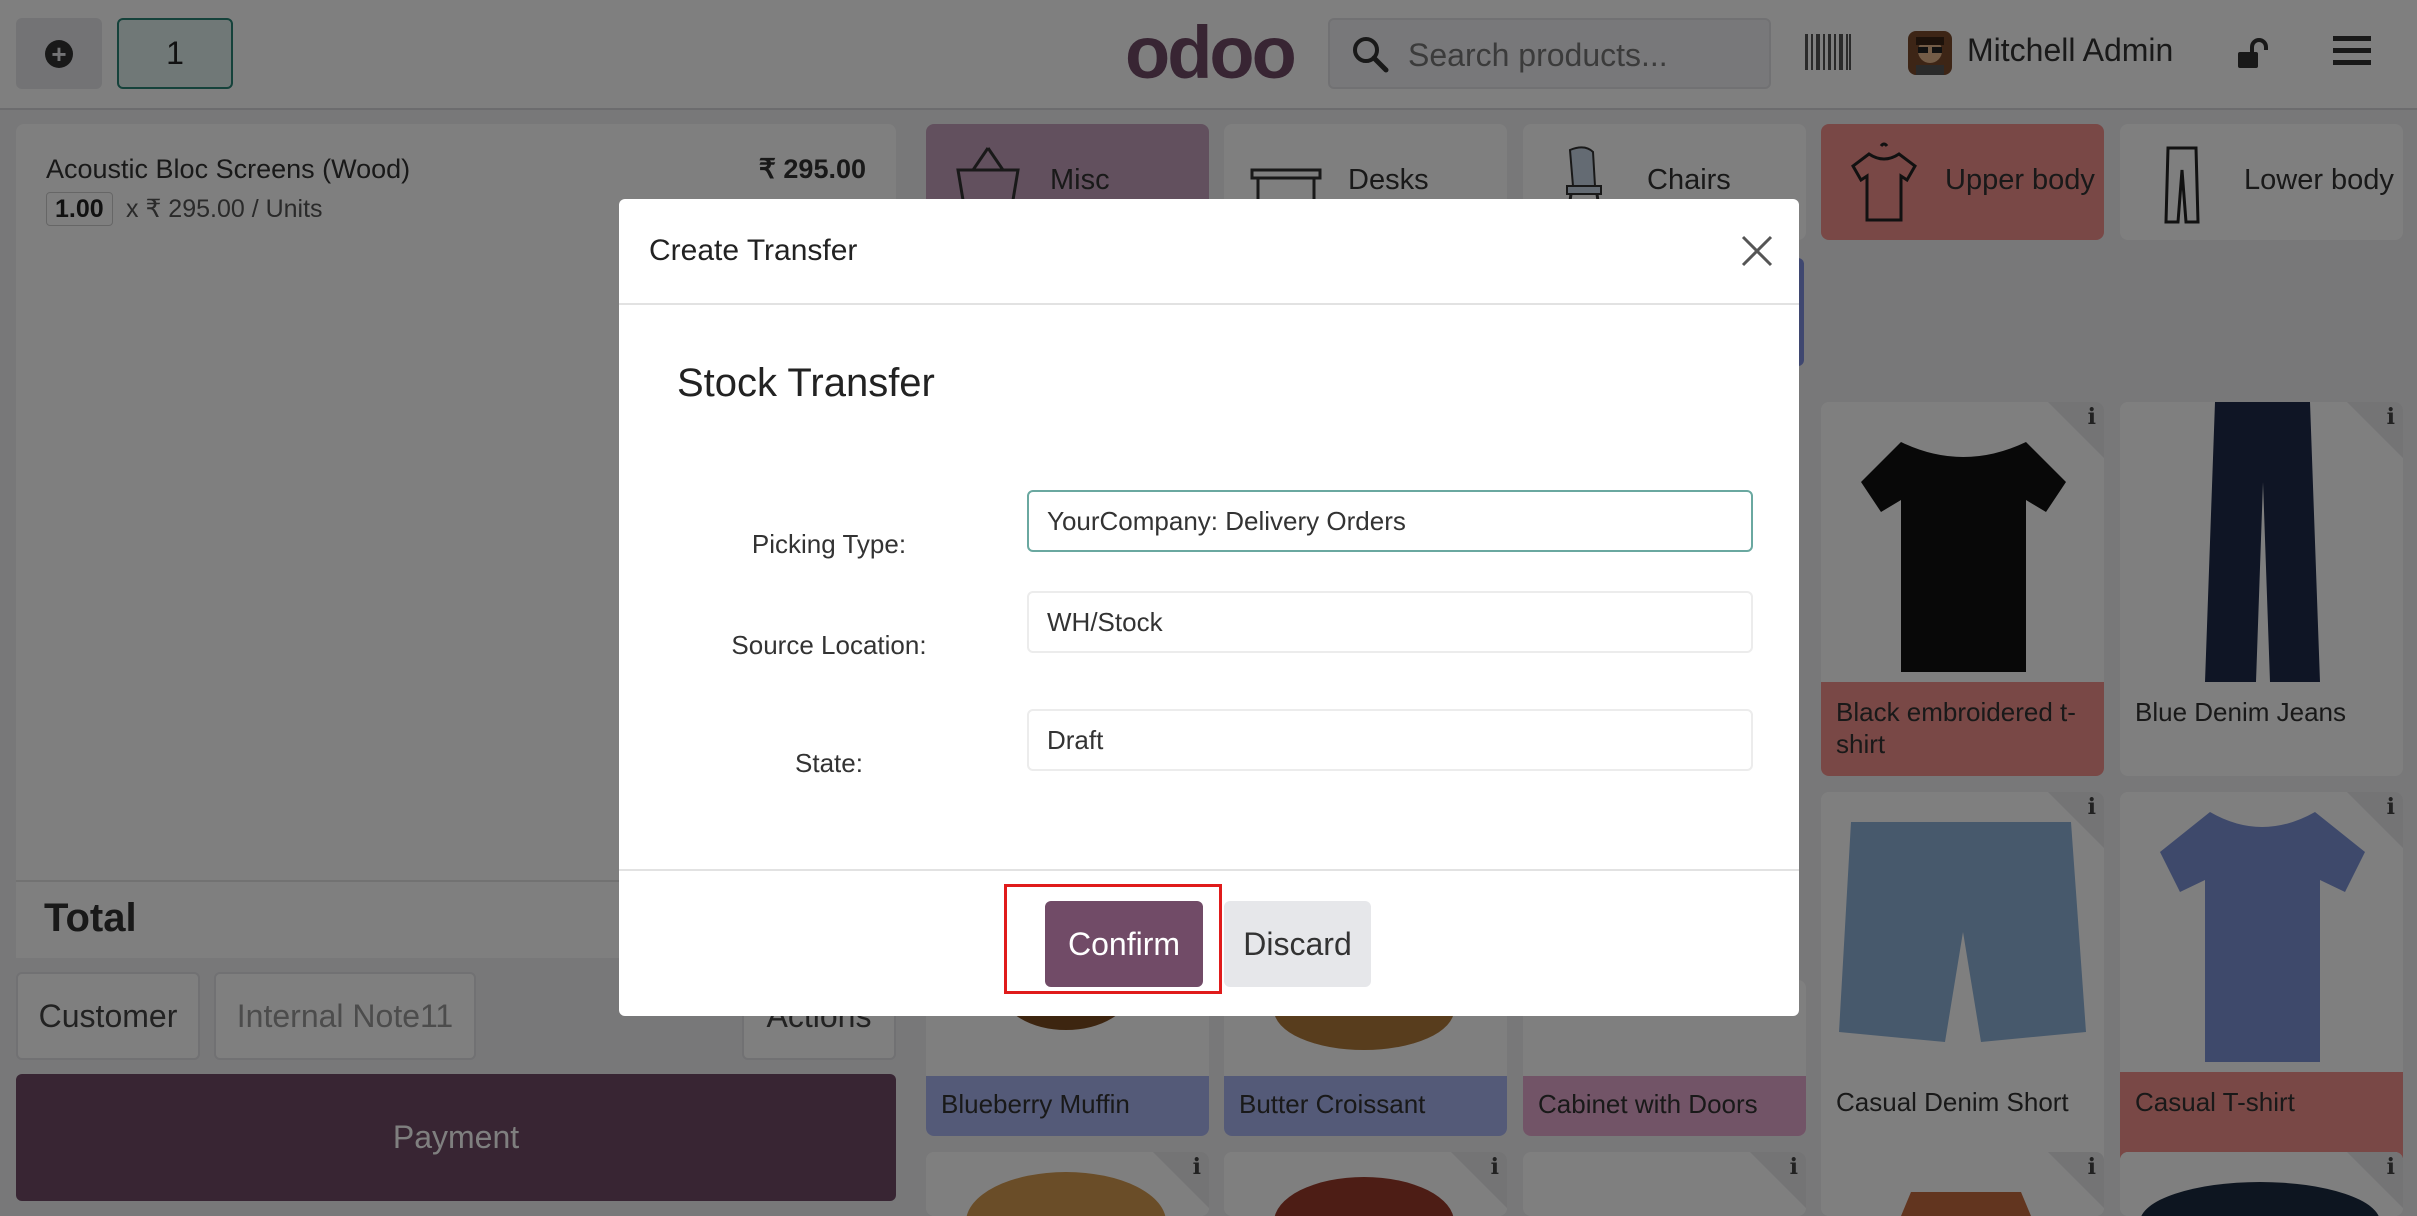  I want to click on source-location-field: WH/Stock, so click(1390, 622).